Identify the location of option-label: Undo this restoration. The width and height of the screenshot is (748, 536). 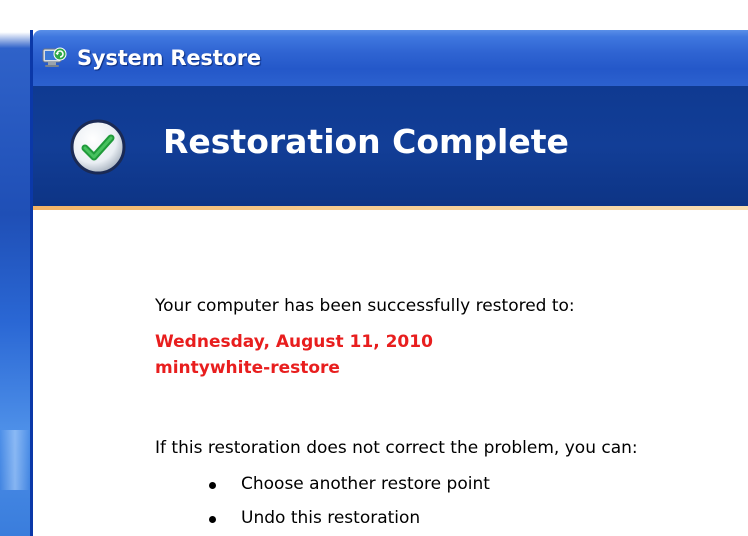
(331, 518).